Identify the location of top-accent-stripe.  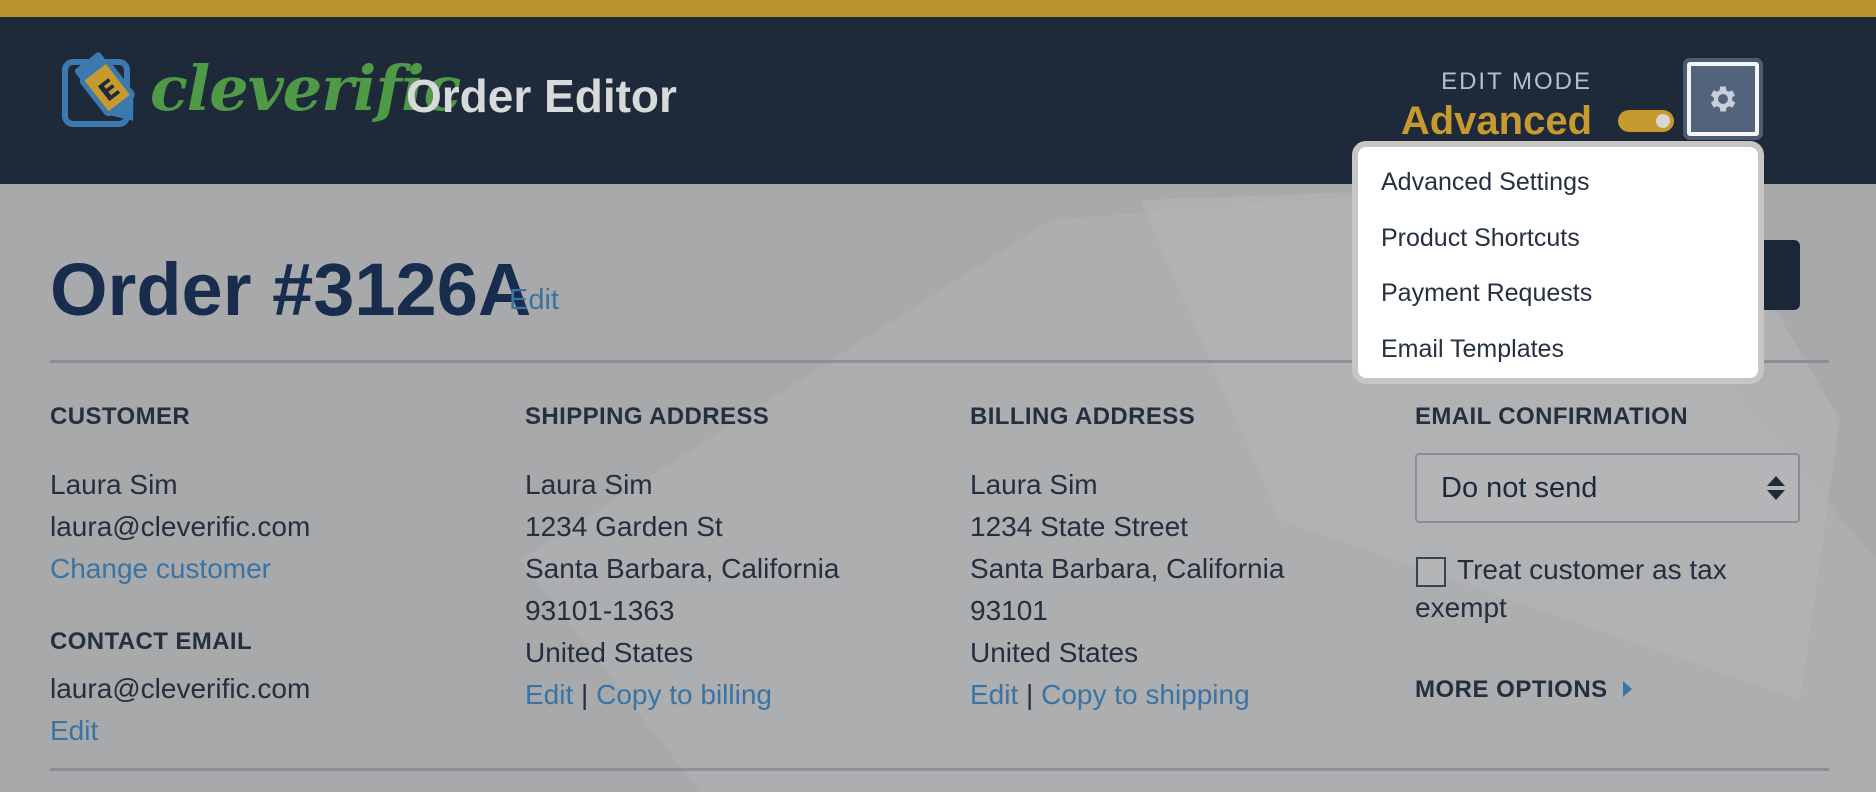
(938, 8).